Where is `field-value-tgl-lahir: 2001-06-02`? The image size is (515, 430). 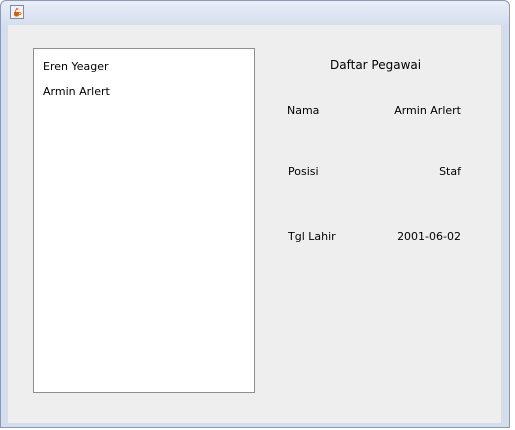 field-value-tgl-lahir: 2001-06-02 is located at coordinates (429, 236).